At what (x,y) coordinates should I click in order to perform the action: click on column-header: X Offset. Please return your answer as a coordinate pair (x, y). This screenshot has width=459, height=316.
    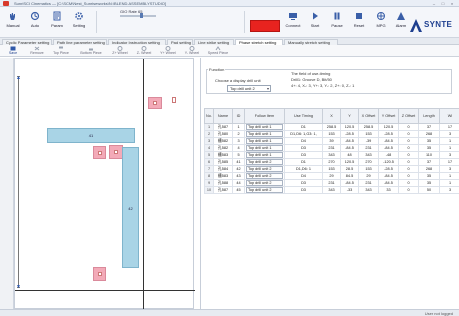
    Looking at the image, I should click on (368, 116).